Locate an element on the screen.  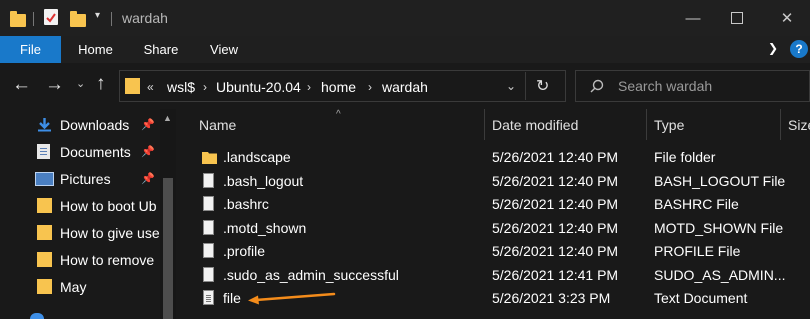
nav-item-folder-2: How to give use is located at coordinates (80, 232).